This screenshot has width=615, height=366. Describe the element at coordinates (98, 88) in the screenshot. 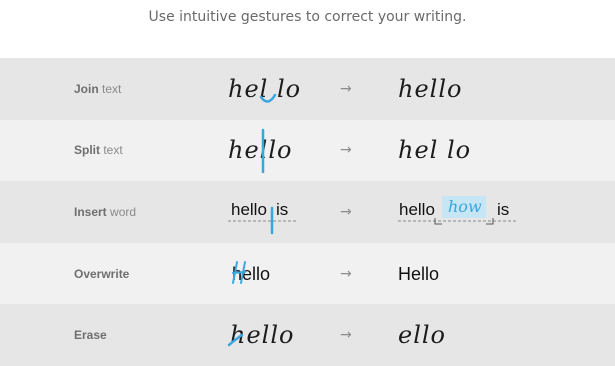

I see `gesture-label: Join text` at that location.